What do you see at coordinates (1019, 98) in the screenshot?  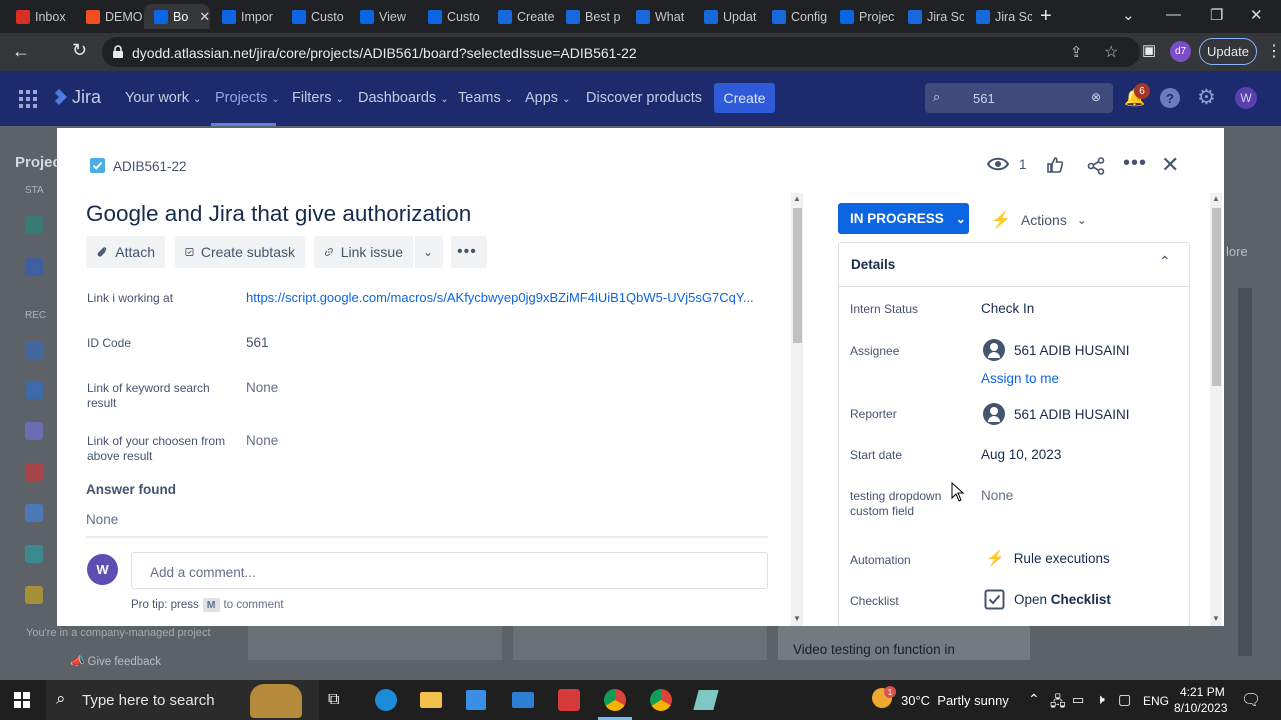 I see `search-input: ⌕ 561 ⊗` at bounding box center [1019, 98].